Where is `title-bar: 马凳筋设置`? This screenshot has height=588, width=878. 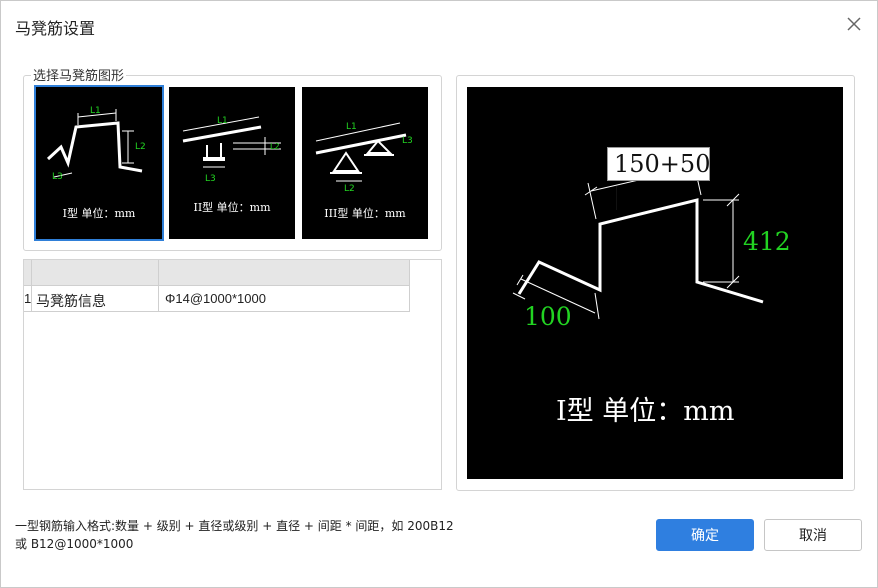
title-bar: 马凳筋设置 is located at coordinates (439, 25).